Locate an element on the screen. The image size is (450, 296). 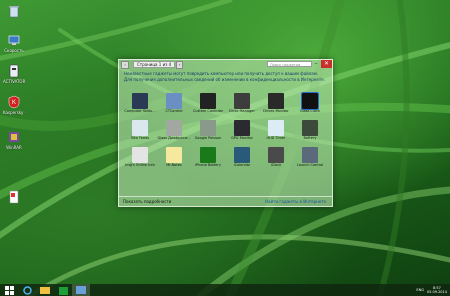
desktop-icon-network: Скорость is located at coordinates (14, 43).